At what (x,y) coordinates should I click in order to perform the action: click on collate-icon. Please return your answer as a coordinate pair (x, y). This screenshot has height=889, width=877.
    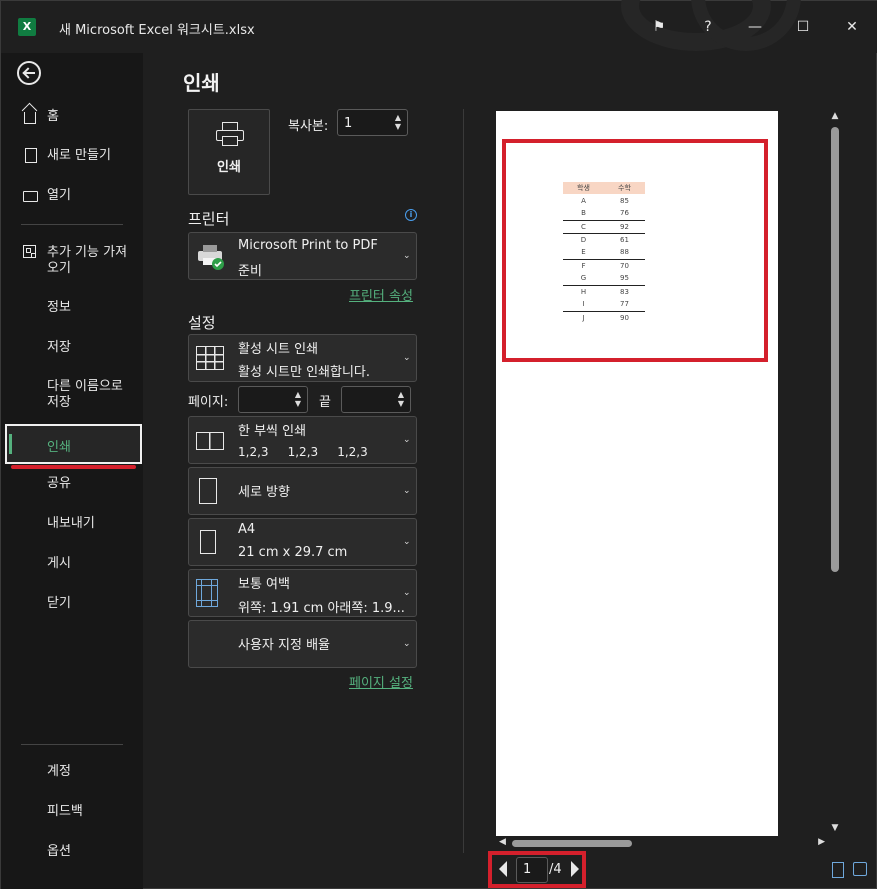
    Looking at the image, I should click on (210, 441).